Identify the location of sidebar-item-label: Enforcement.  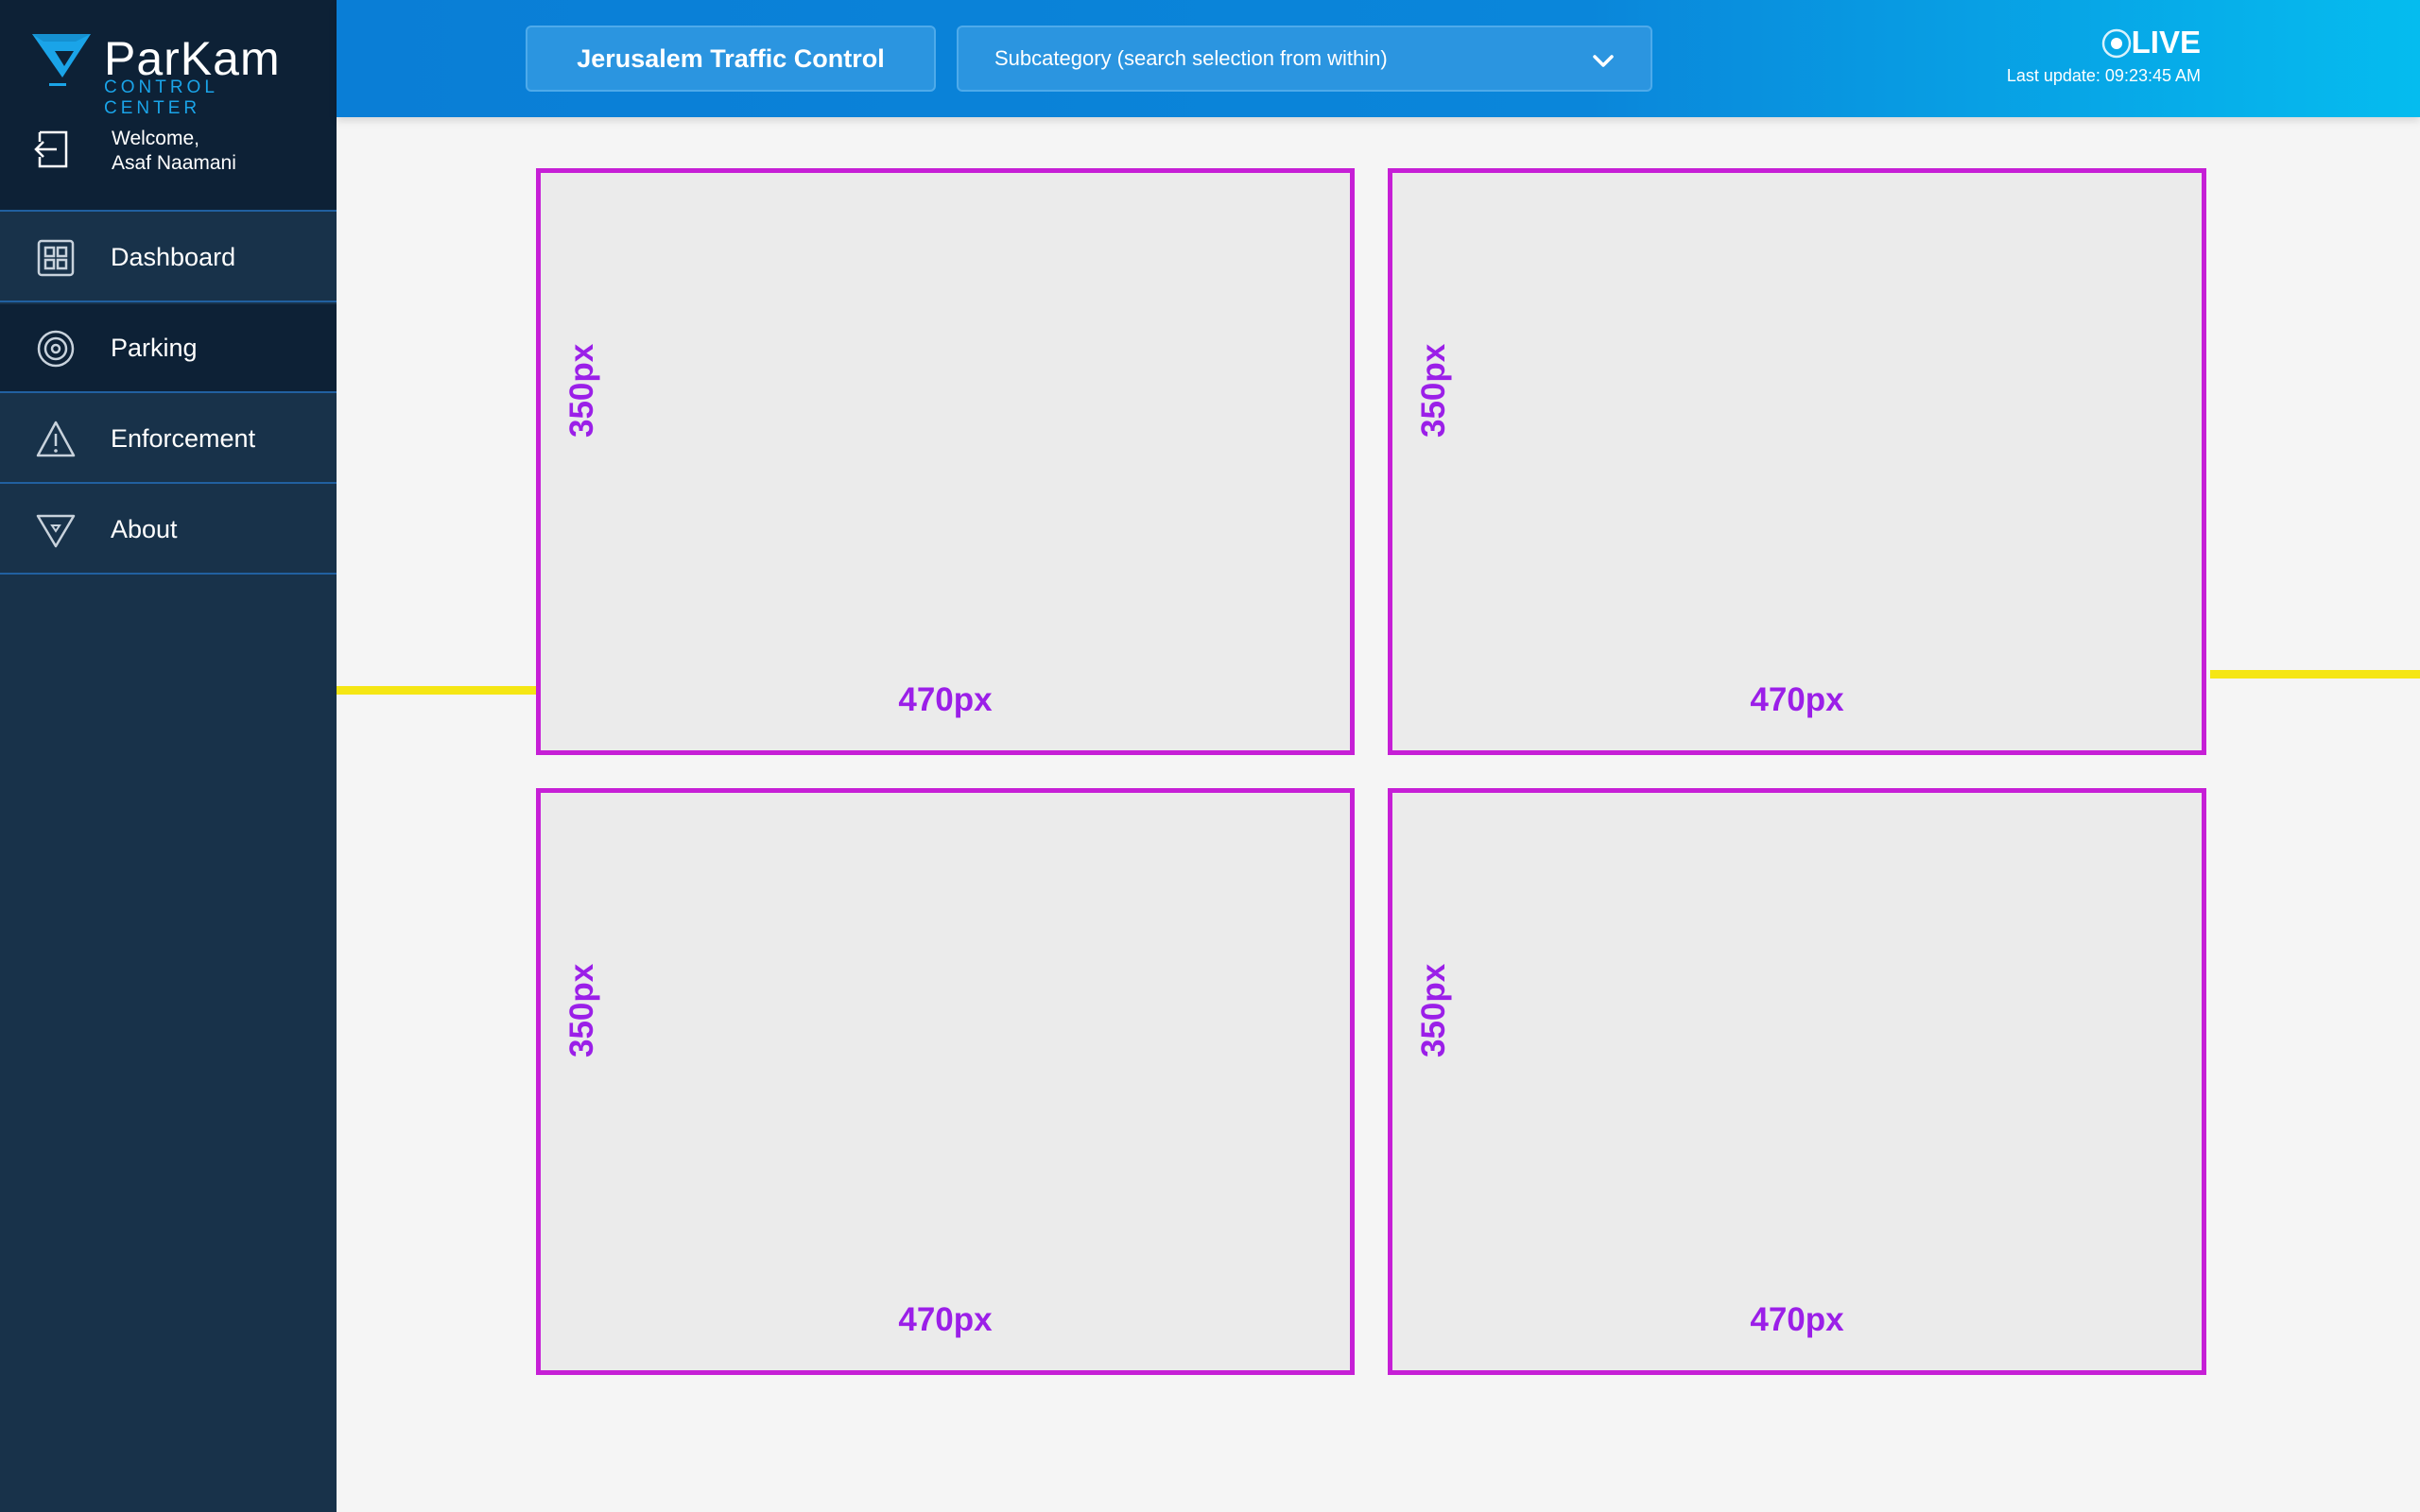
(183, 438).